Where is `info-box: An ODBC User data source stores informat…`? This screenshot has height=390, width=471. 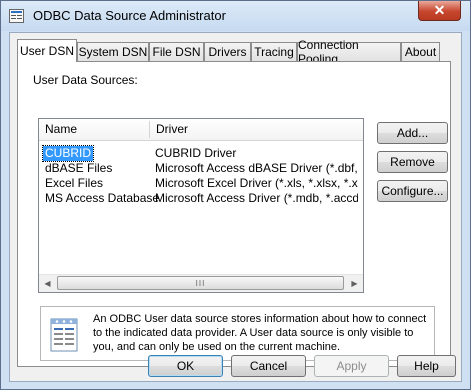 info-box: An ODBC User data source stores informat… is located at coordinates (237, 333).